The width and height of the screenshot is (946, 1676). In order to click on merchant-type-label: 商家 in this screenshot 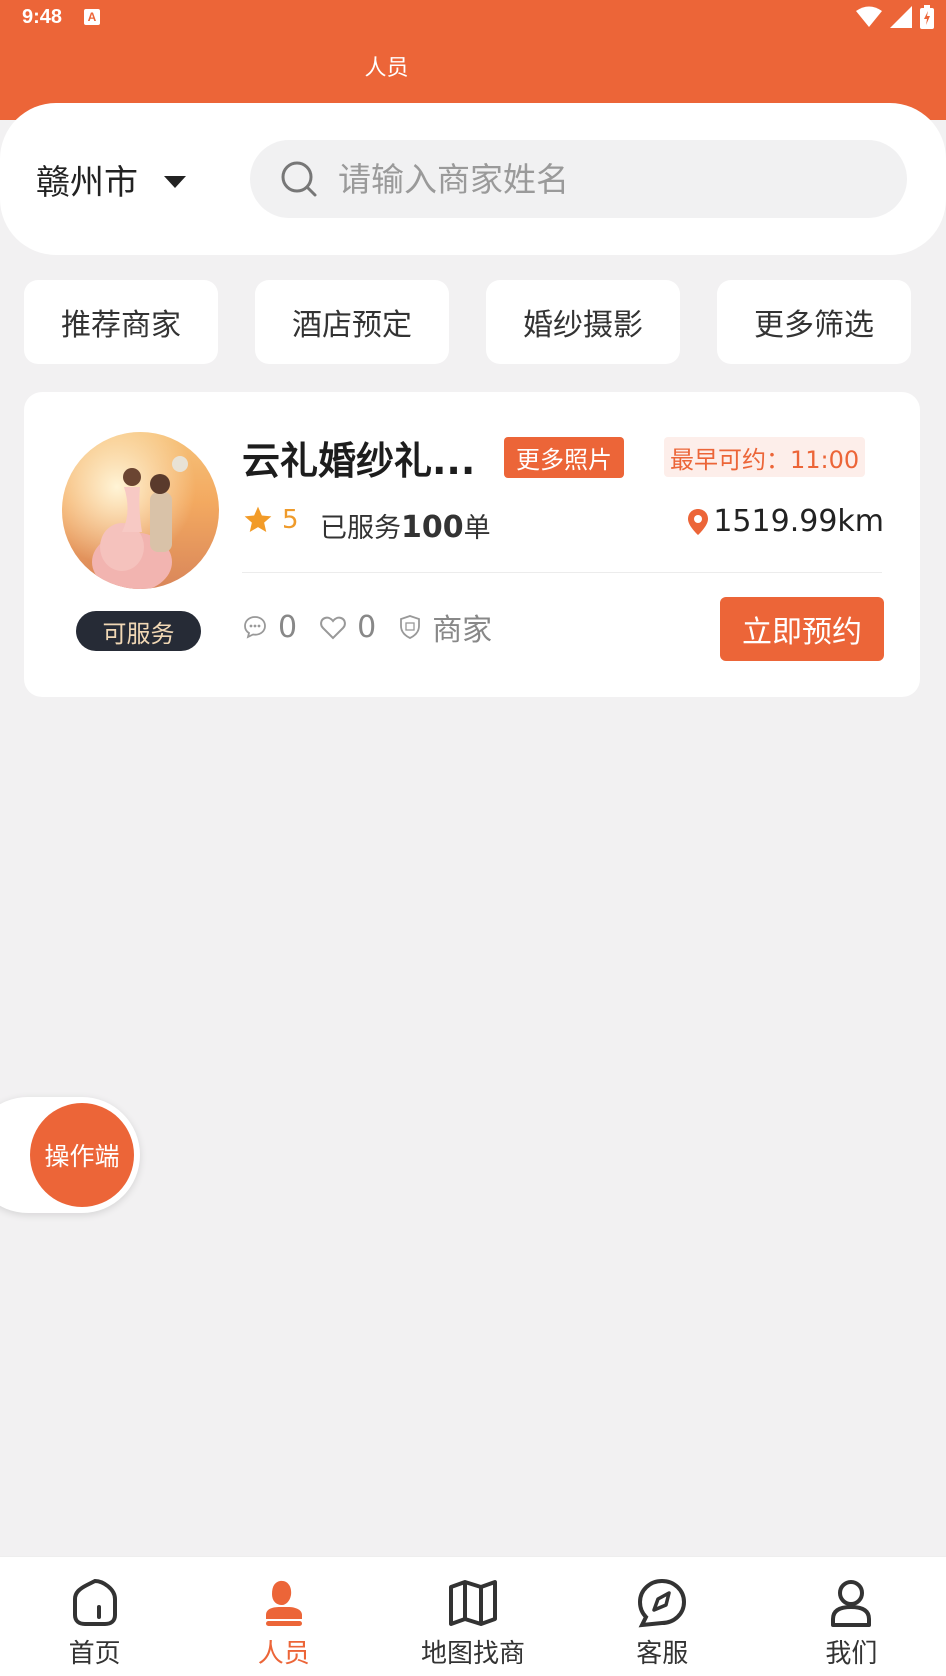, I will do `click(462, 630)`.